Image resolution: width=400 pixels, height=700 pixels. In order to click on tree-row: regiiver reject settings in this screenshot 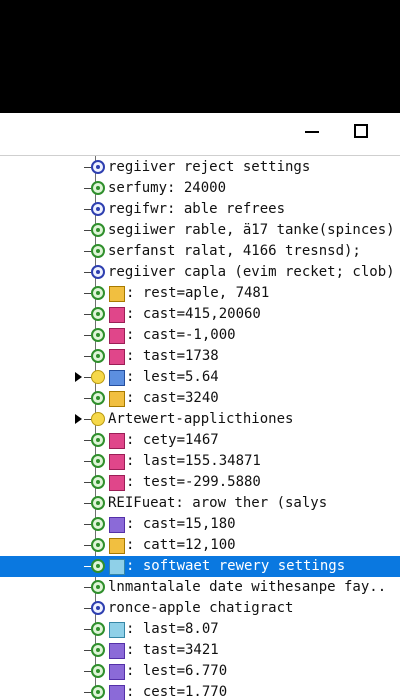, I will do `click(200, 167)`.